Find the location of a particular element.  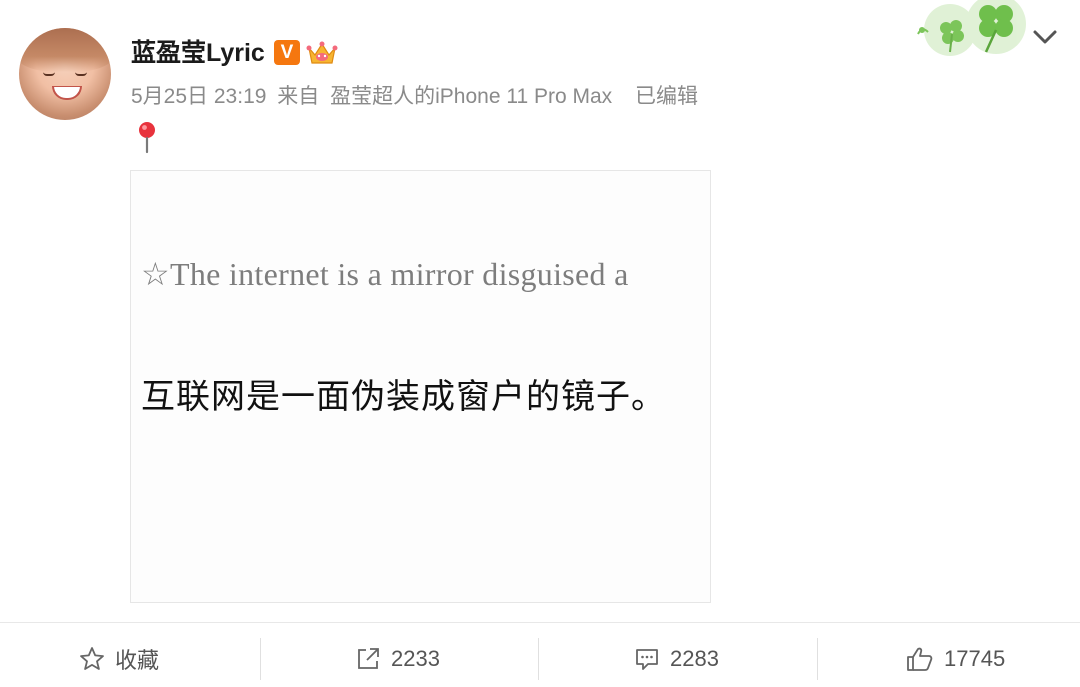

avatar-eye-right is located at coordinates (81, 74).